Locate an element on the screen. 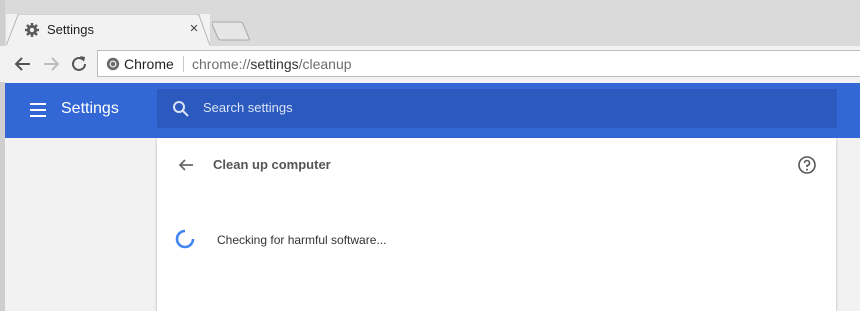 The height and width of the screenshot is (311, 860). browser-toolbar: Chrome chrome://settings/cleanup is located at coordinates (430, 64).